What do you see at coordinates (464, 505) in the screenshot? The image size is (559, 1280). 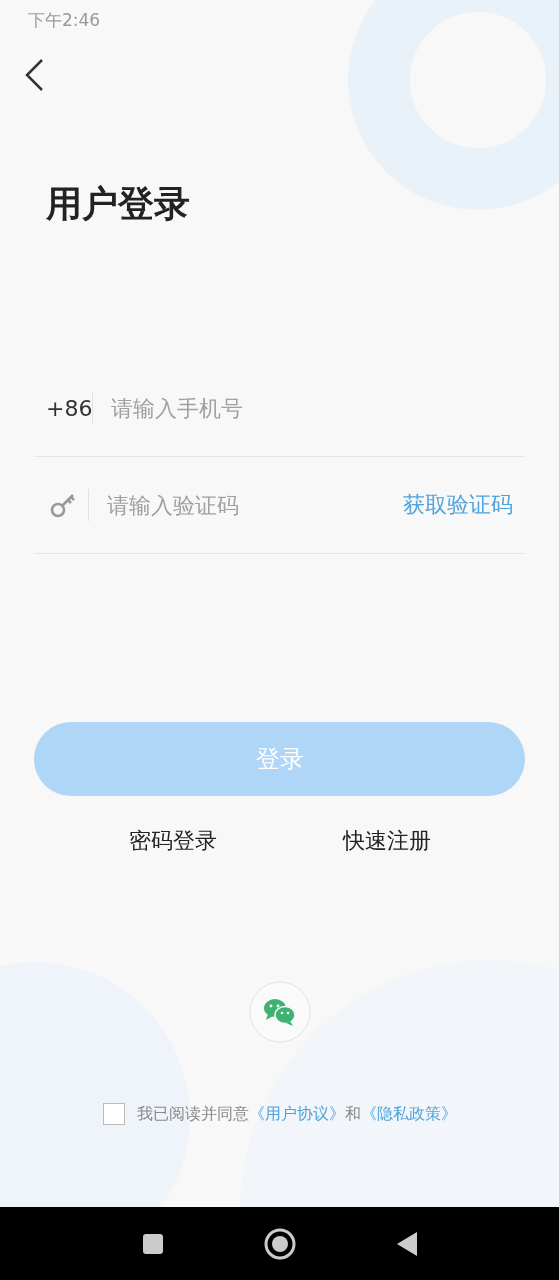 I see `get-code-button: 获取验证码` at bounding box center [464, 505].